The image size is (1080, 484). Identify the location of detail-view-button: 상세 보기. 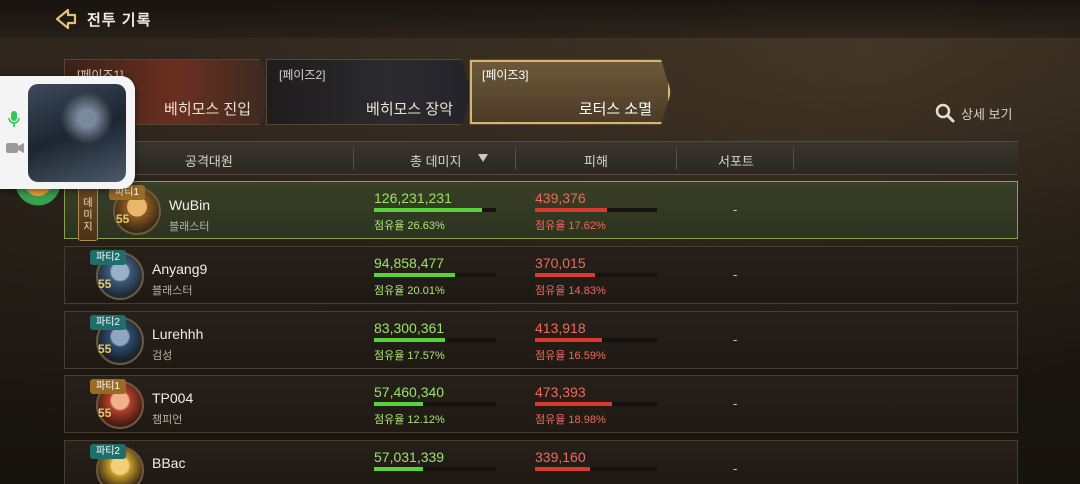
(973, 113).